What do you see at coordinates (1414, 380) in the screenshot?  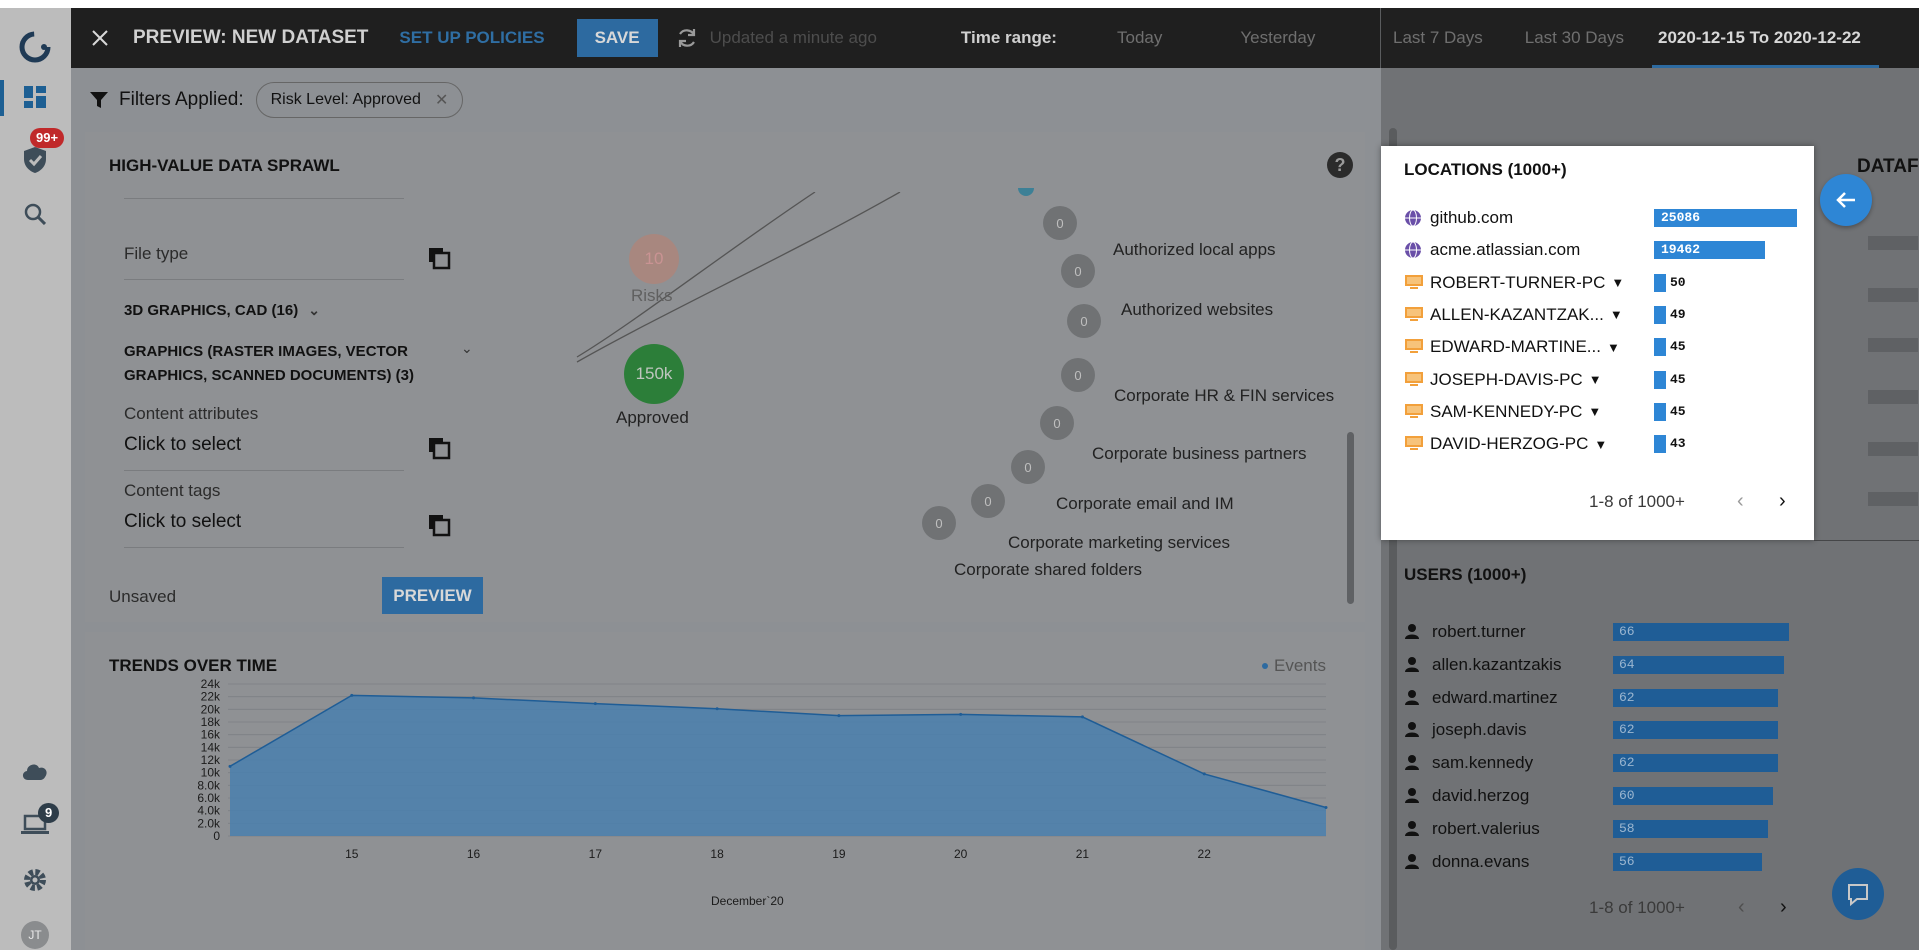 I see `laptop-icon` at bounding box center [1414, 380].